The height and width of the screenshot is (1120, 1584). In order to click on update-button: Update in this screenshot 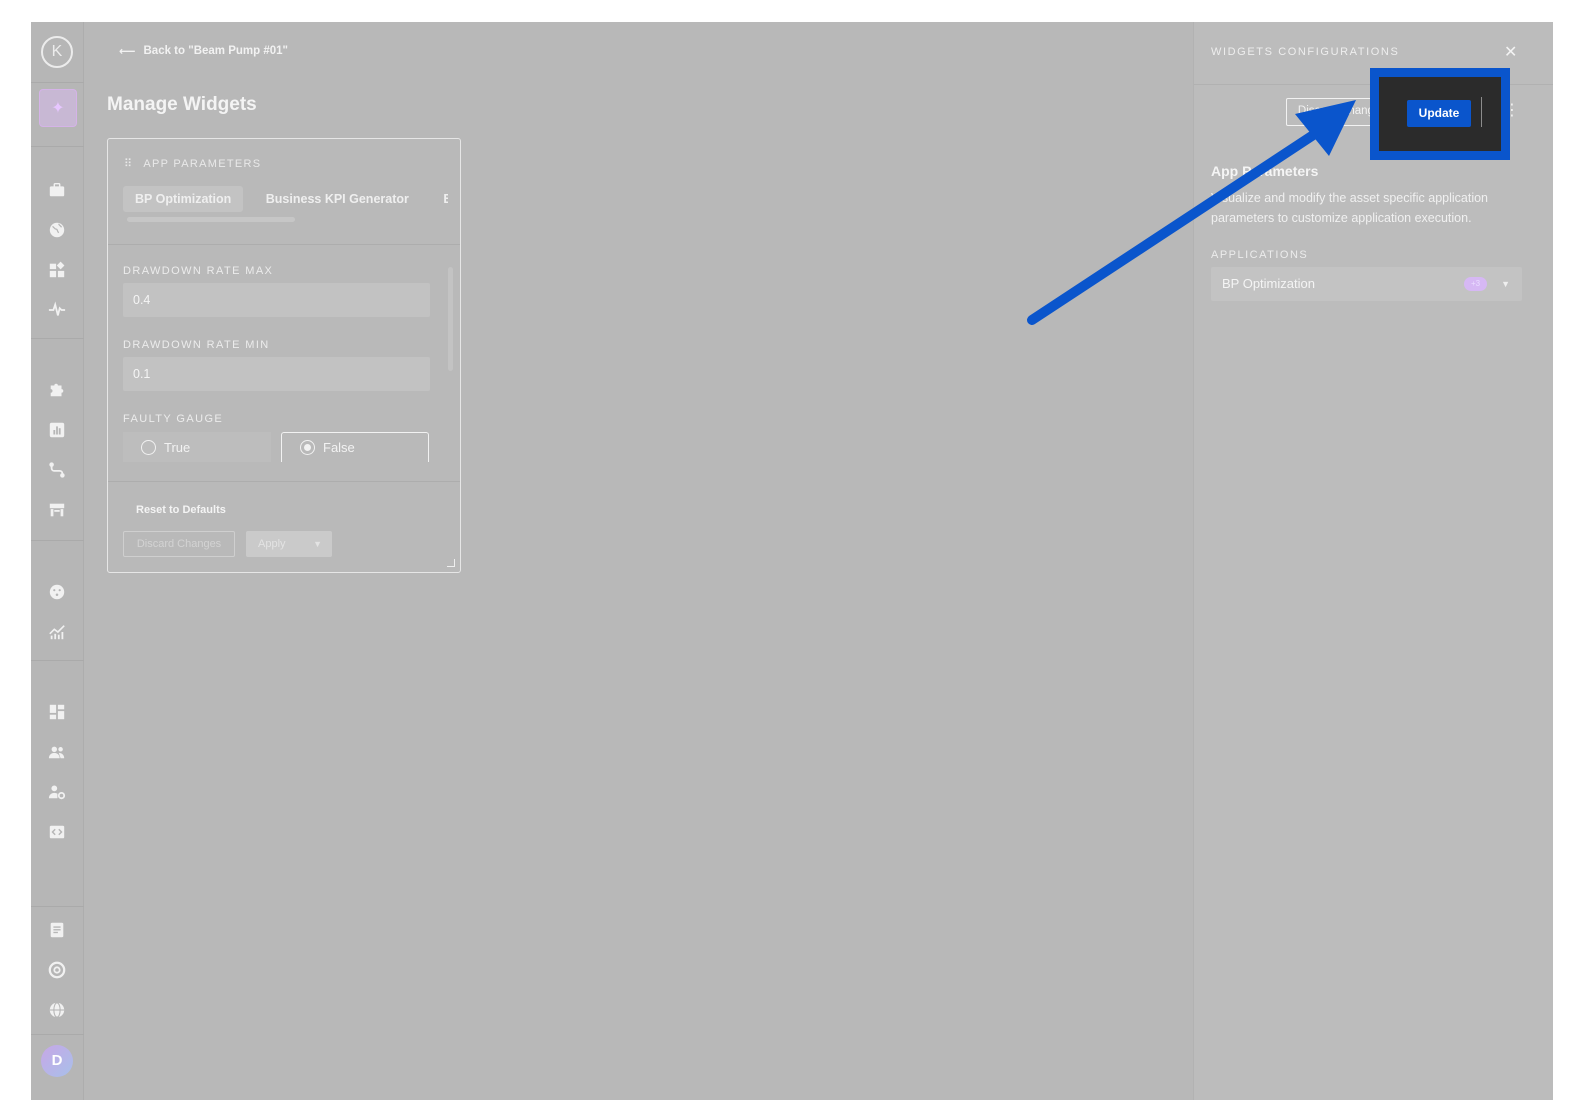, I will do `click(1439, 113)`.